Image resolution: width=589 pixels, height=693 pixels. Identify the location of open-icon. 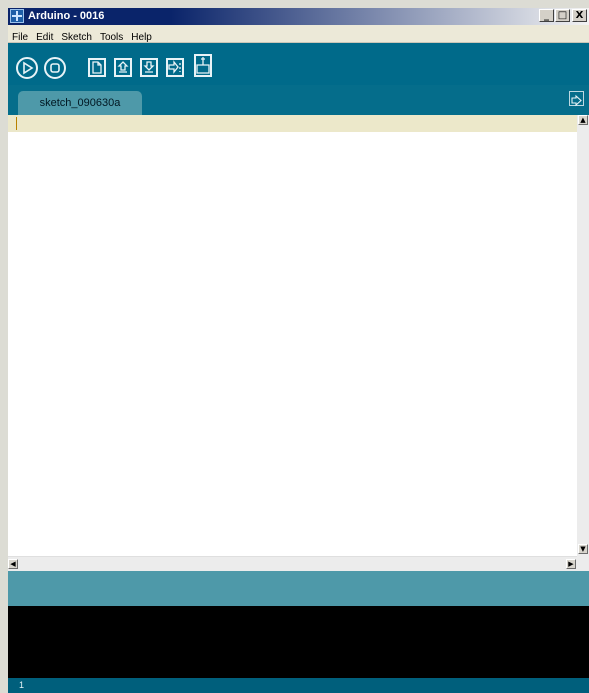
(123, 67).